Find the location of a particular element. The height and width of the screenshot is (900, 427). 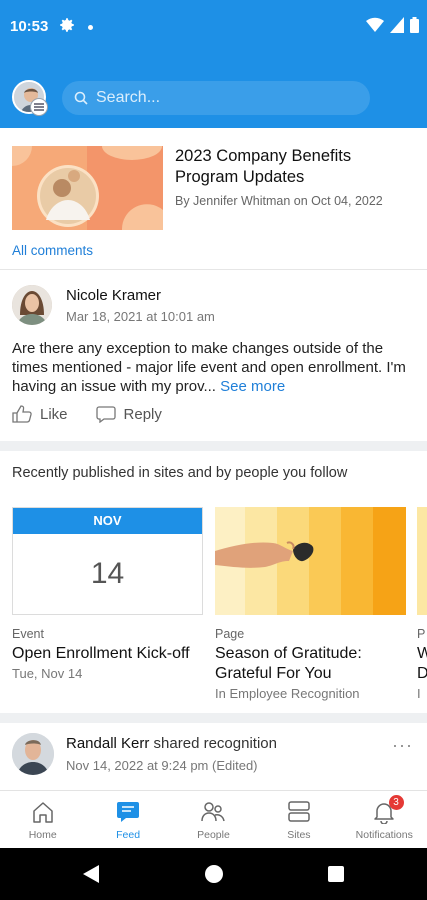

tile-meta: I is located at coordinates (419, 693).